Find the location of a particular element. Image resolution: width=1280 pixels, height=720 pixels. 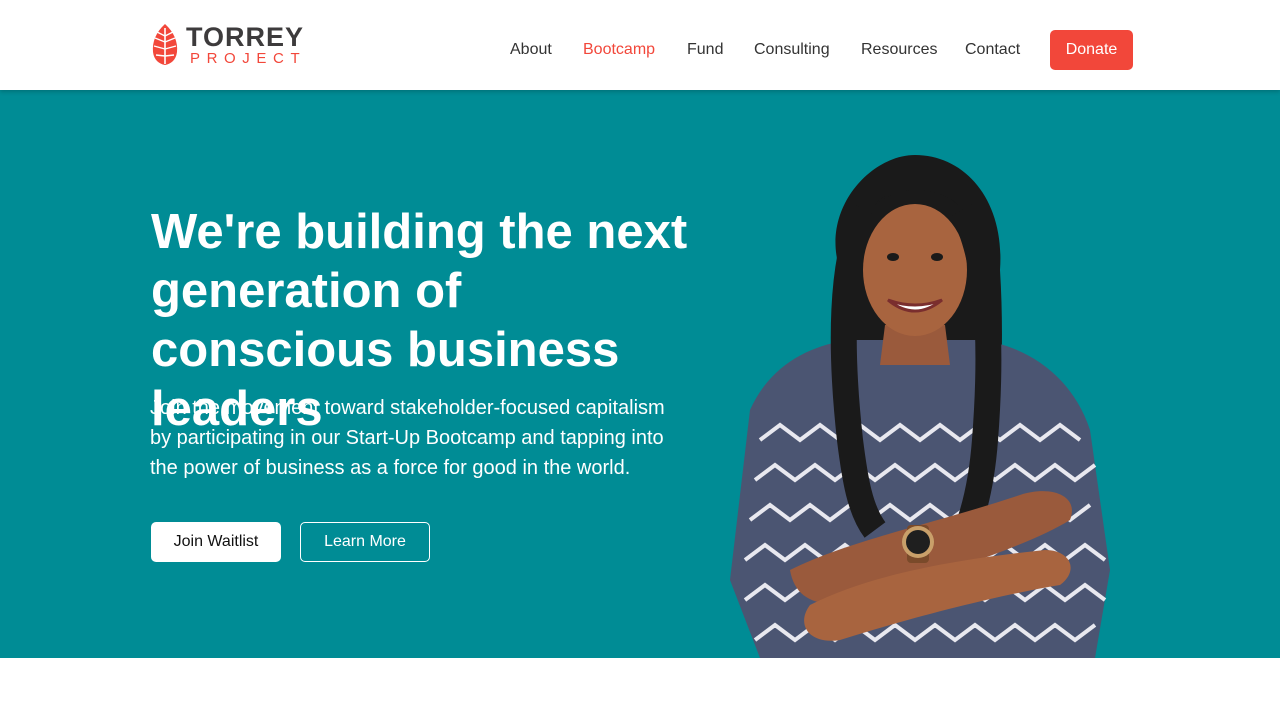

learn-more-button: Learn More is located at coordinates (365, 542).